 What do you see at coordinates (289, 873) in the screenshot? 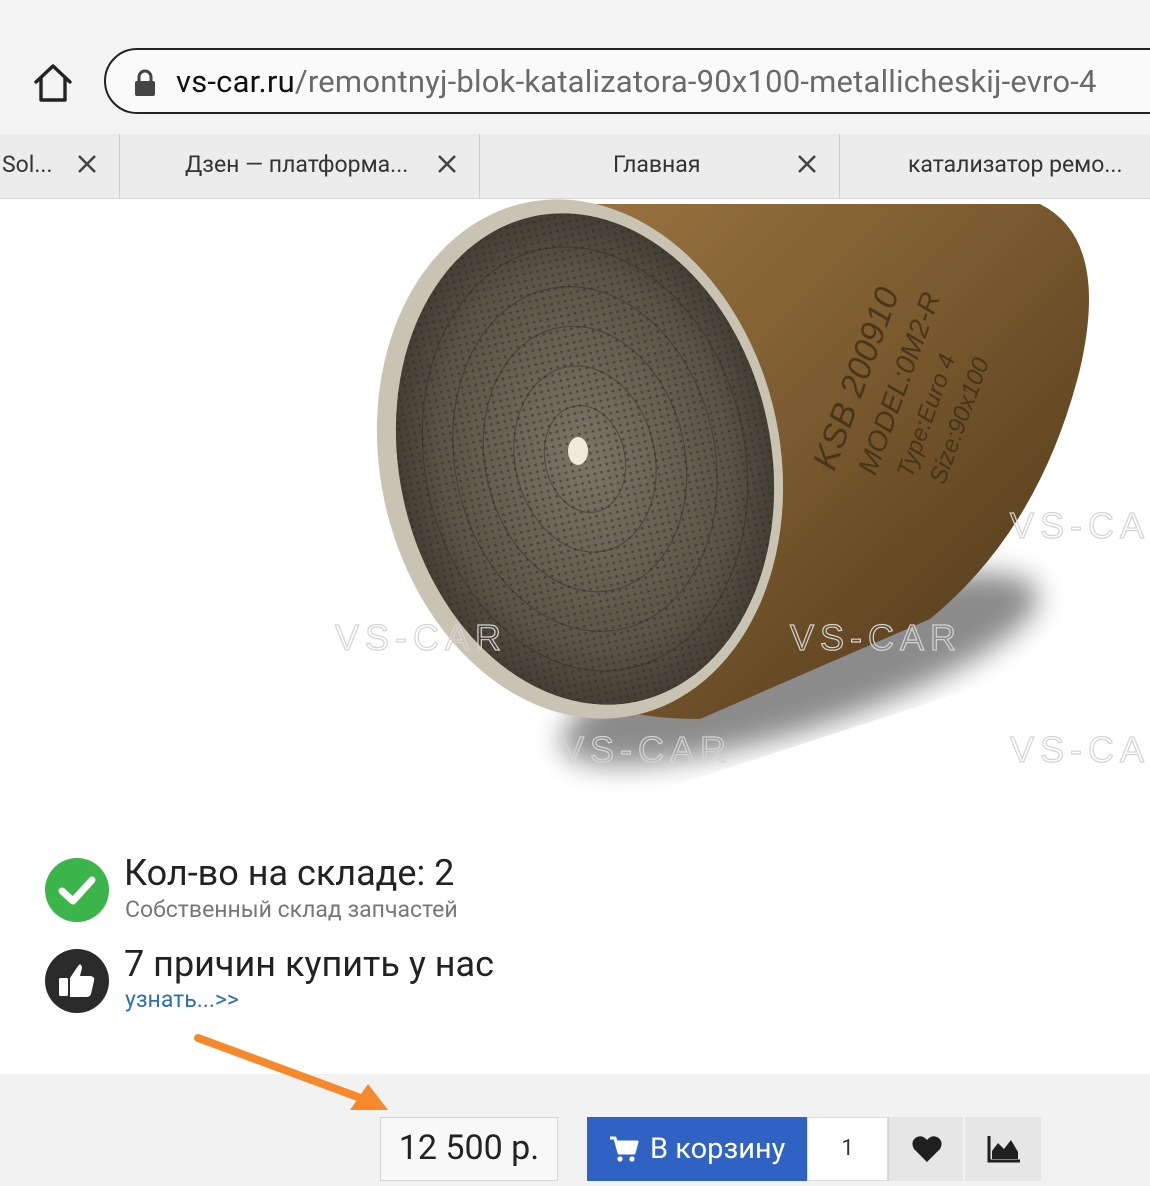
I see `stock-title: Кол-во на складе: 2` at bounding box center [289, 873].